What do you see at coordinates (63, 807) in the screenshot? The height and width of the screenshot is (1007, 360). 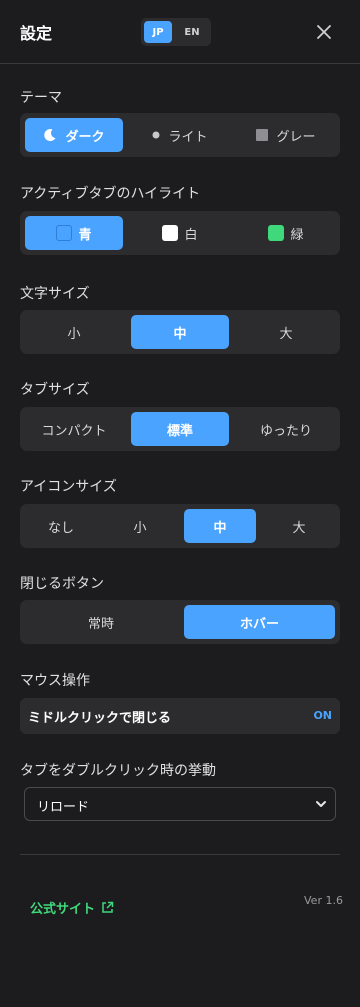 I see `dblclick-value: リロード` at bounding box center [63, 807].